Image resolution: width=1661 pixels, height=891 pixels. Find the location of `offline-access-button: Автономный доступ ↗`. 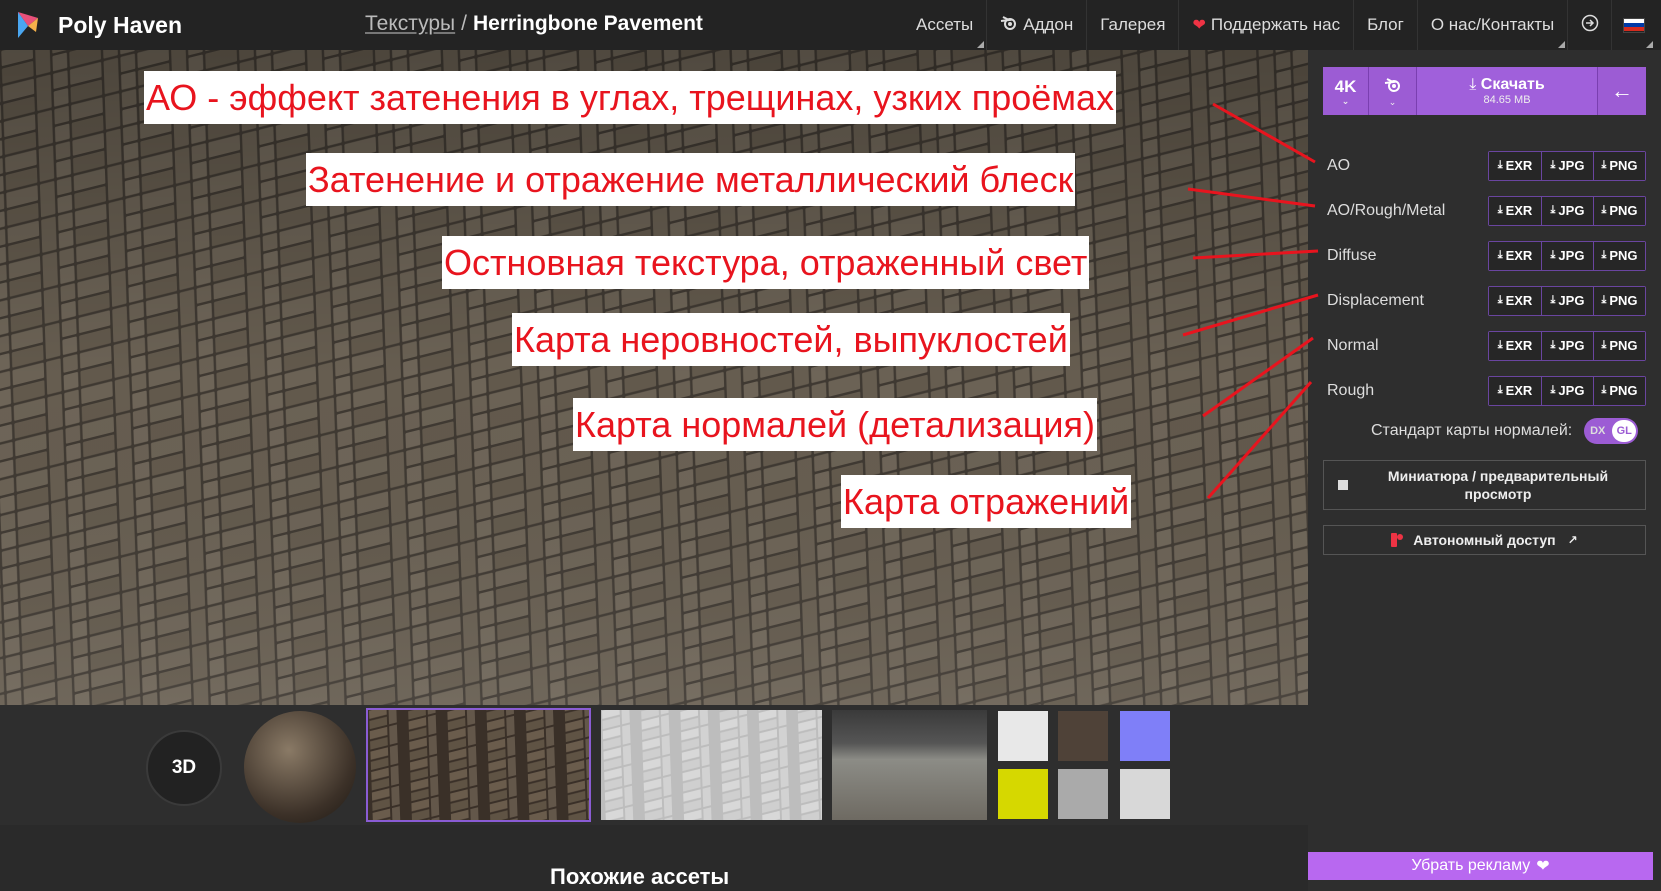

offline-access-button: Автономный доступ ↗ is located at coordinates (1484, 540).